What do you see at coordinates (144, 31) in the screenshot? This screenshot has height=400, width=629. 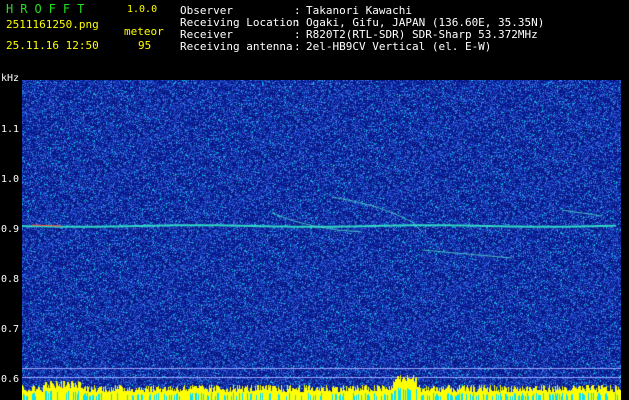 I see `meteor-label: meteor` at bounding box center [144, 31].